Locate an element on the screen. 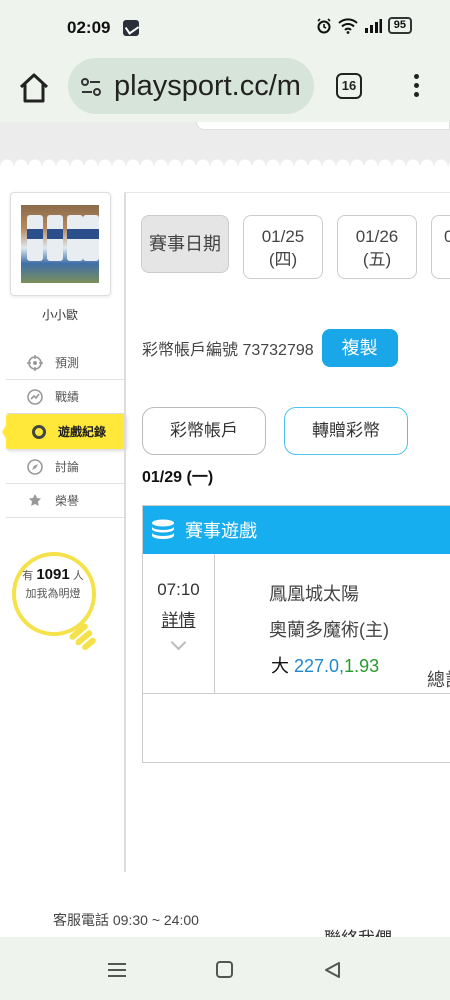  browser-toolbar: playsport.cc/m 16 is located at coordinates (225, 90).